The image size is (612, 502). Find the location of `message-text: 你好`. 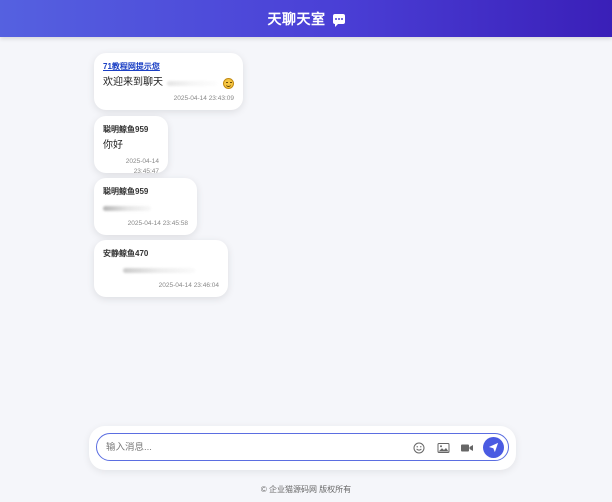

message-text: 你好 is located at coordinates (113, 145).